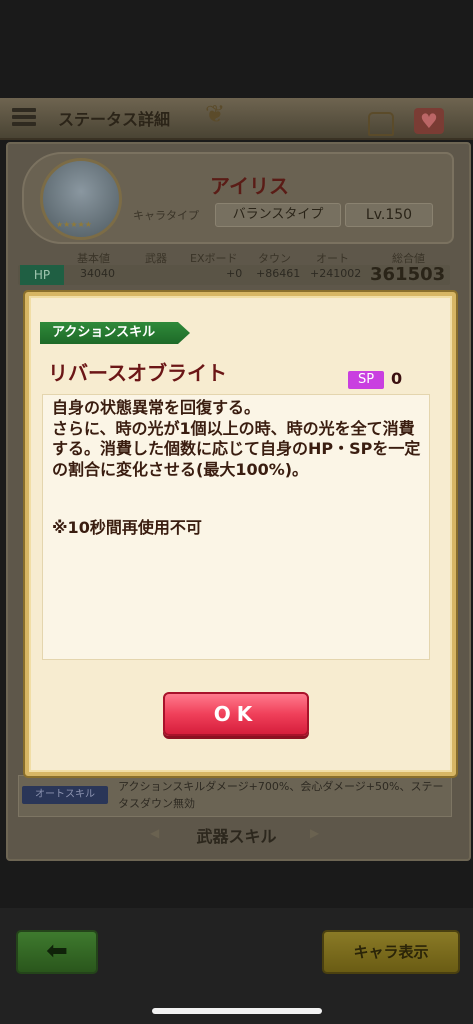  Describe the element at coordinates (234, 273) in the screenshot. I see `hp-exboard: +0` at that location.